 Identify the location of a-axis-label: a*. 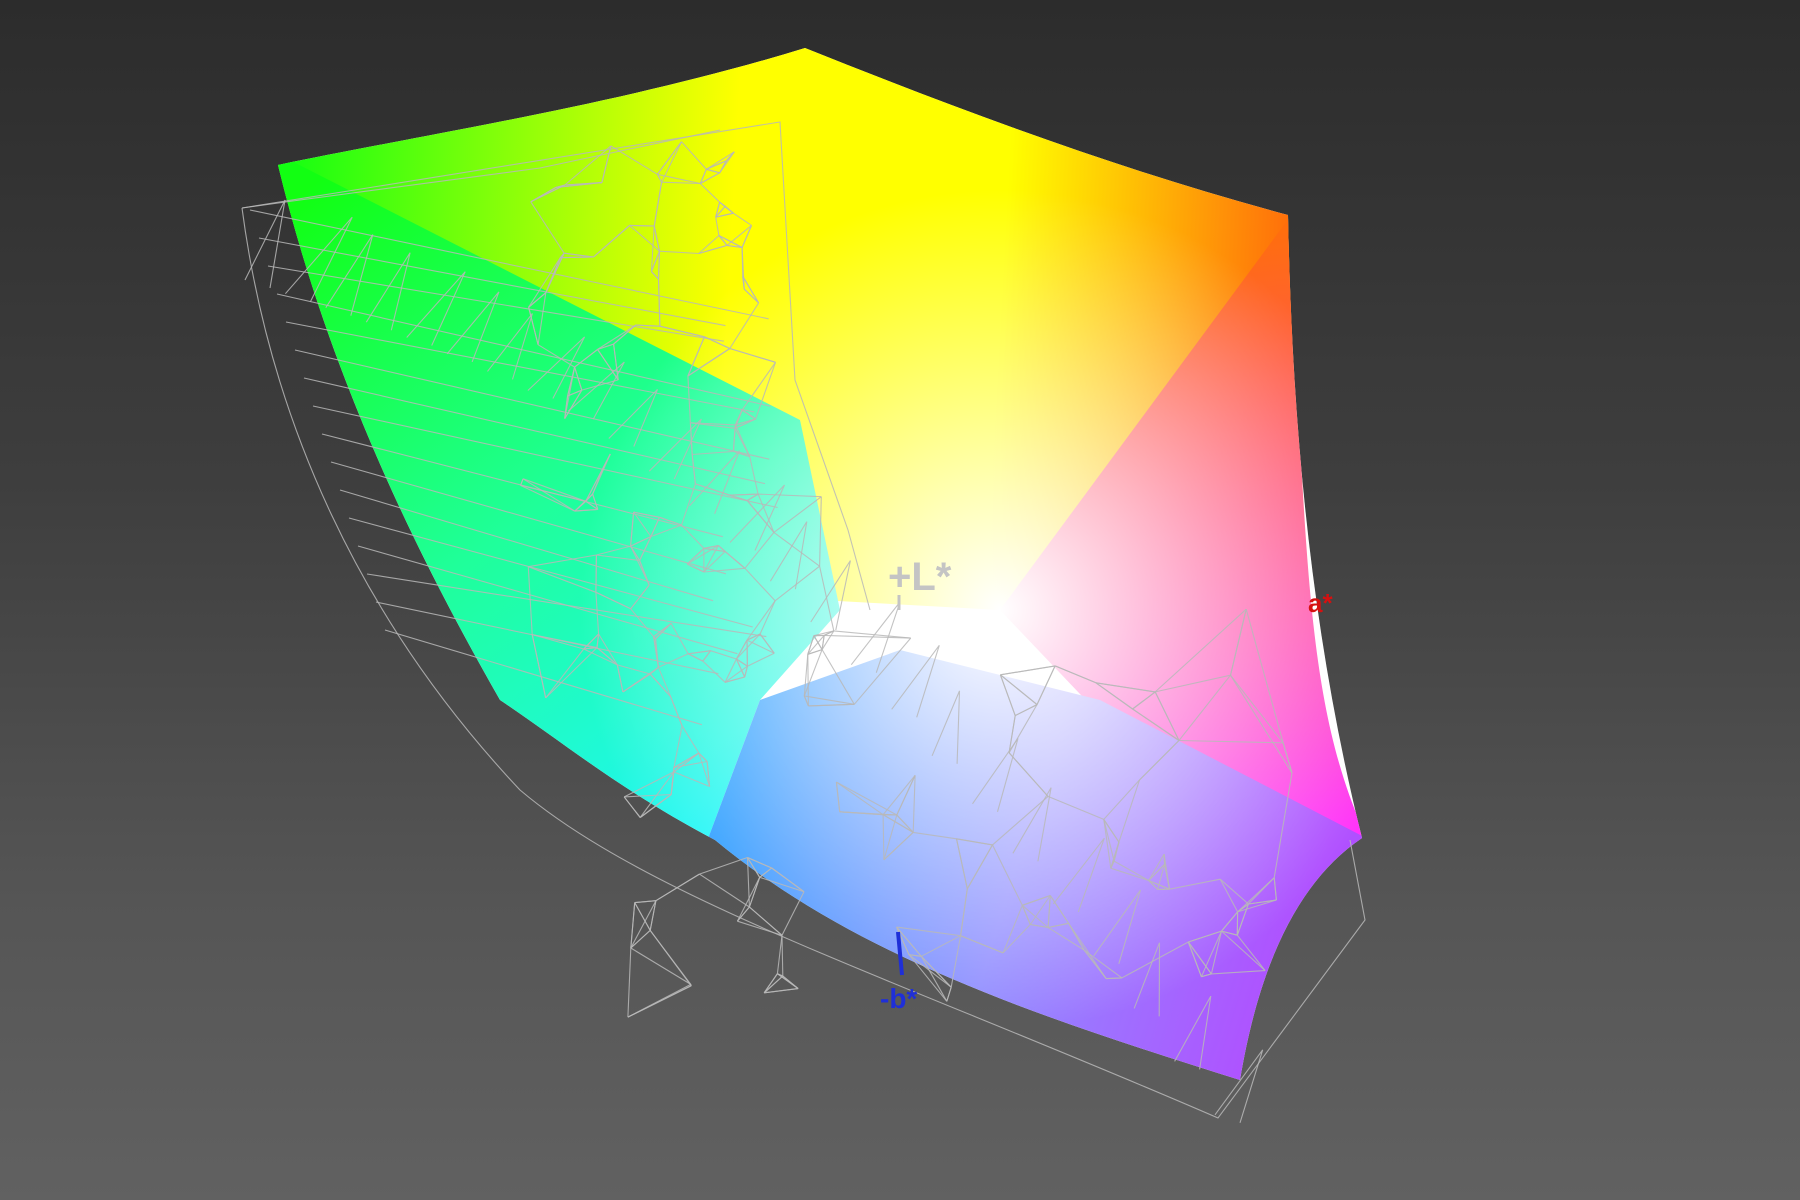
(1320, 603).